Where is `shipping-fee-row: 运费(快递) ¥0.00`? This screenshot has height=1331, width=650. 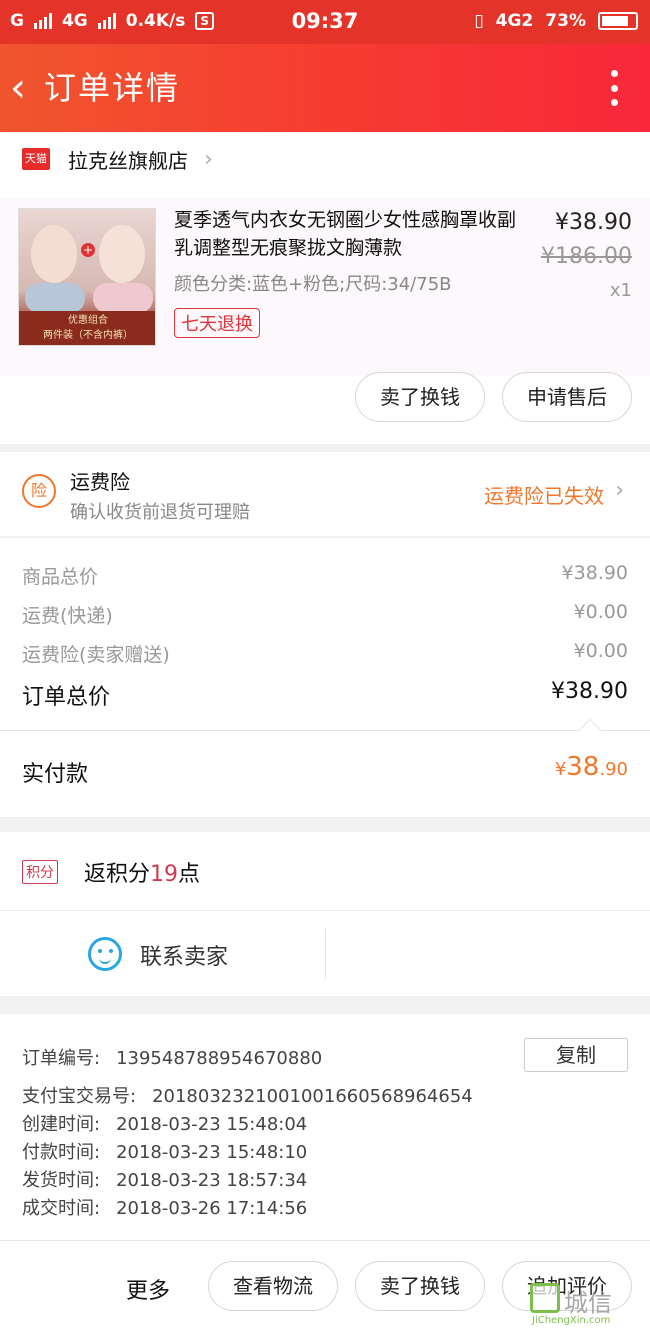 shipping-fee-row: 运费(快递) ¥0.00 is located at coordinates (325, 616).